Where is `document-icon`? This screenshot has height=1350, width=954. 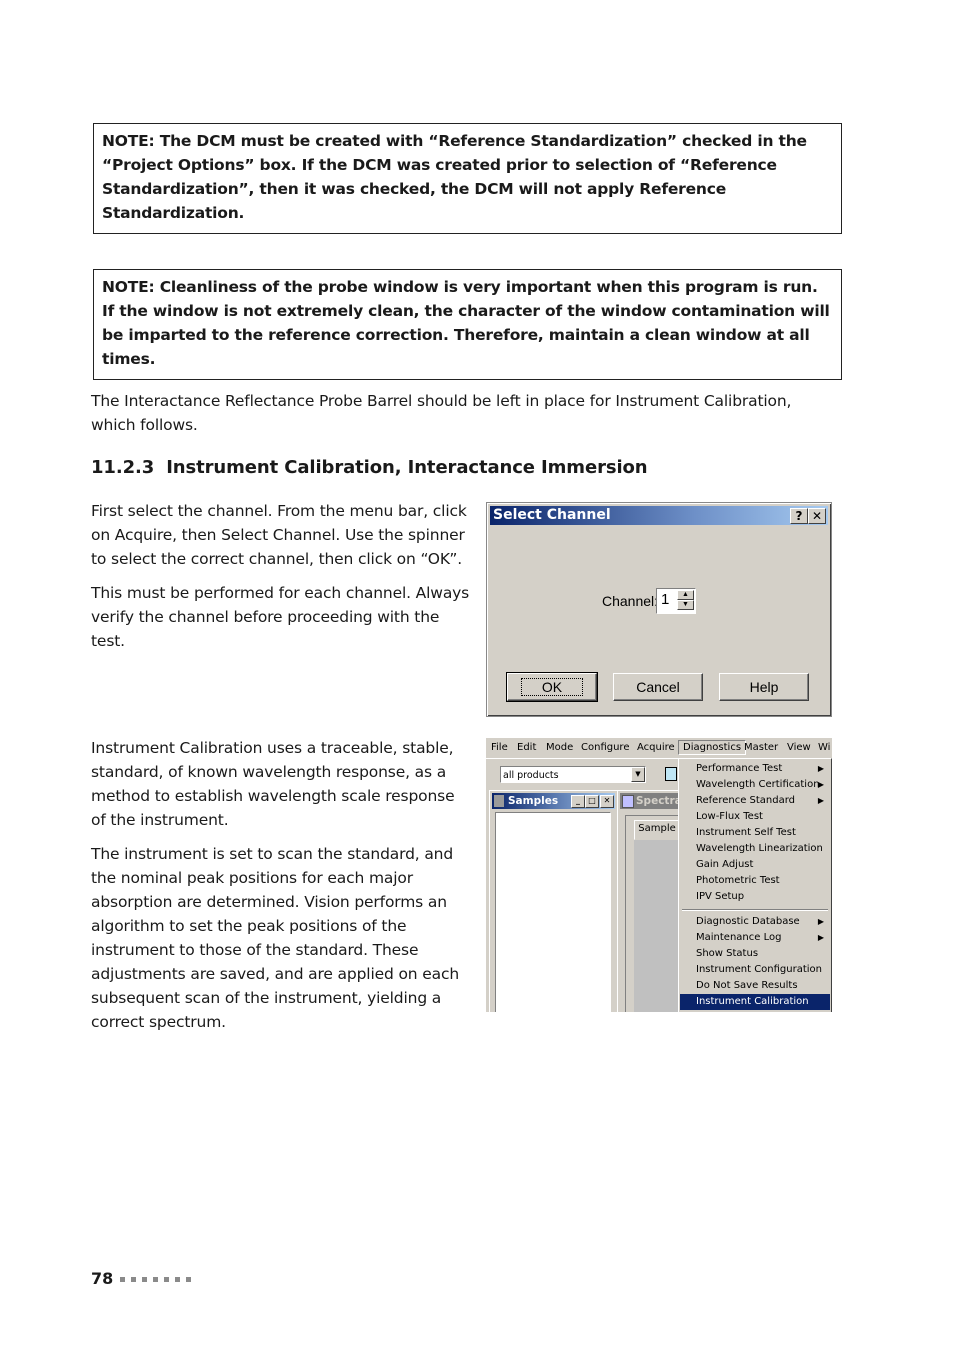 document-icon is located at coordinates (671, 774).